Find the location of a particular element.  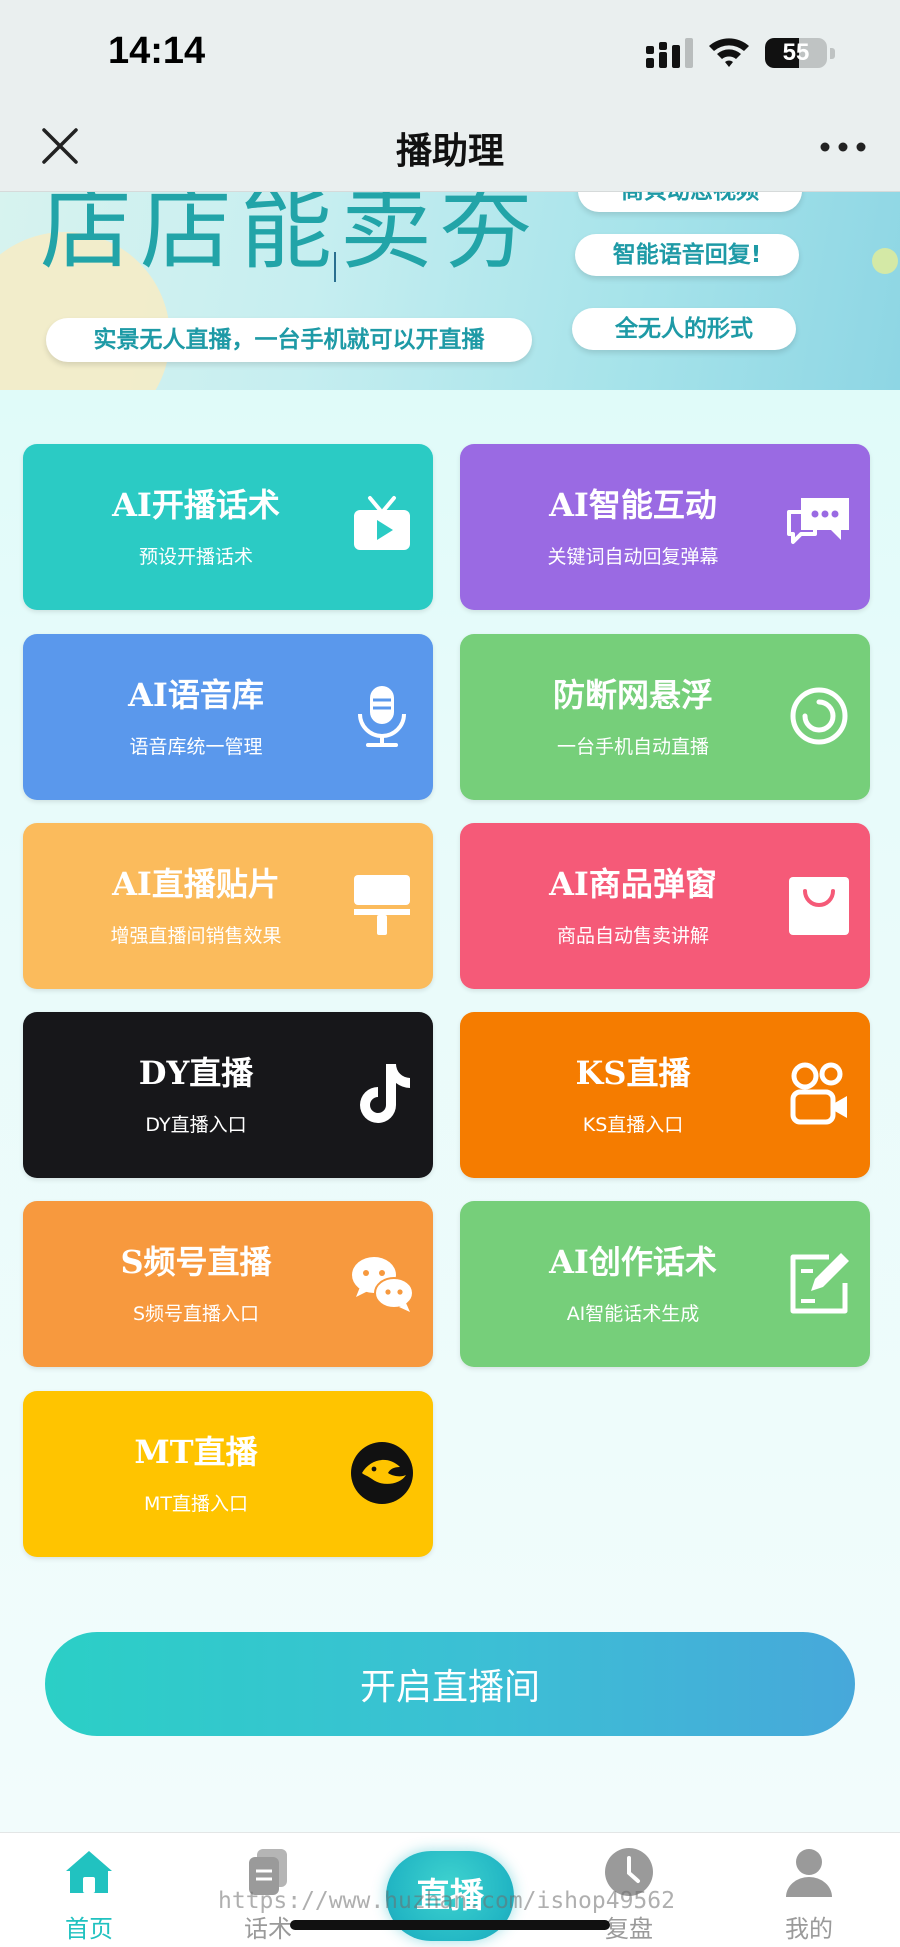

banner-slogan: 实景无人直播，一台手机就可以开直播 is located at coordinates (289, 340).